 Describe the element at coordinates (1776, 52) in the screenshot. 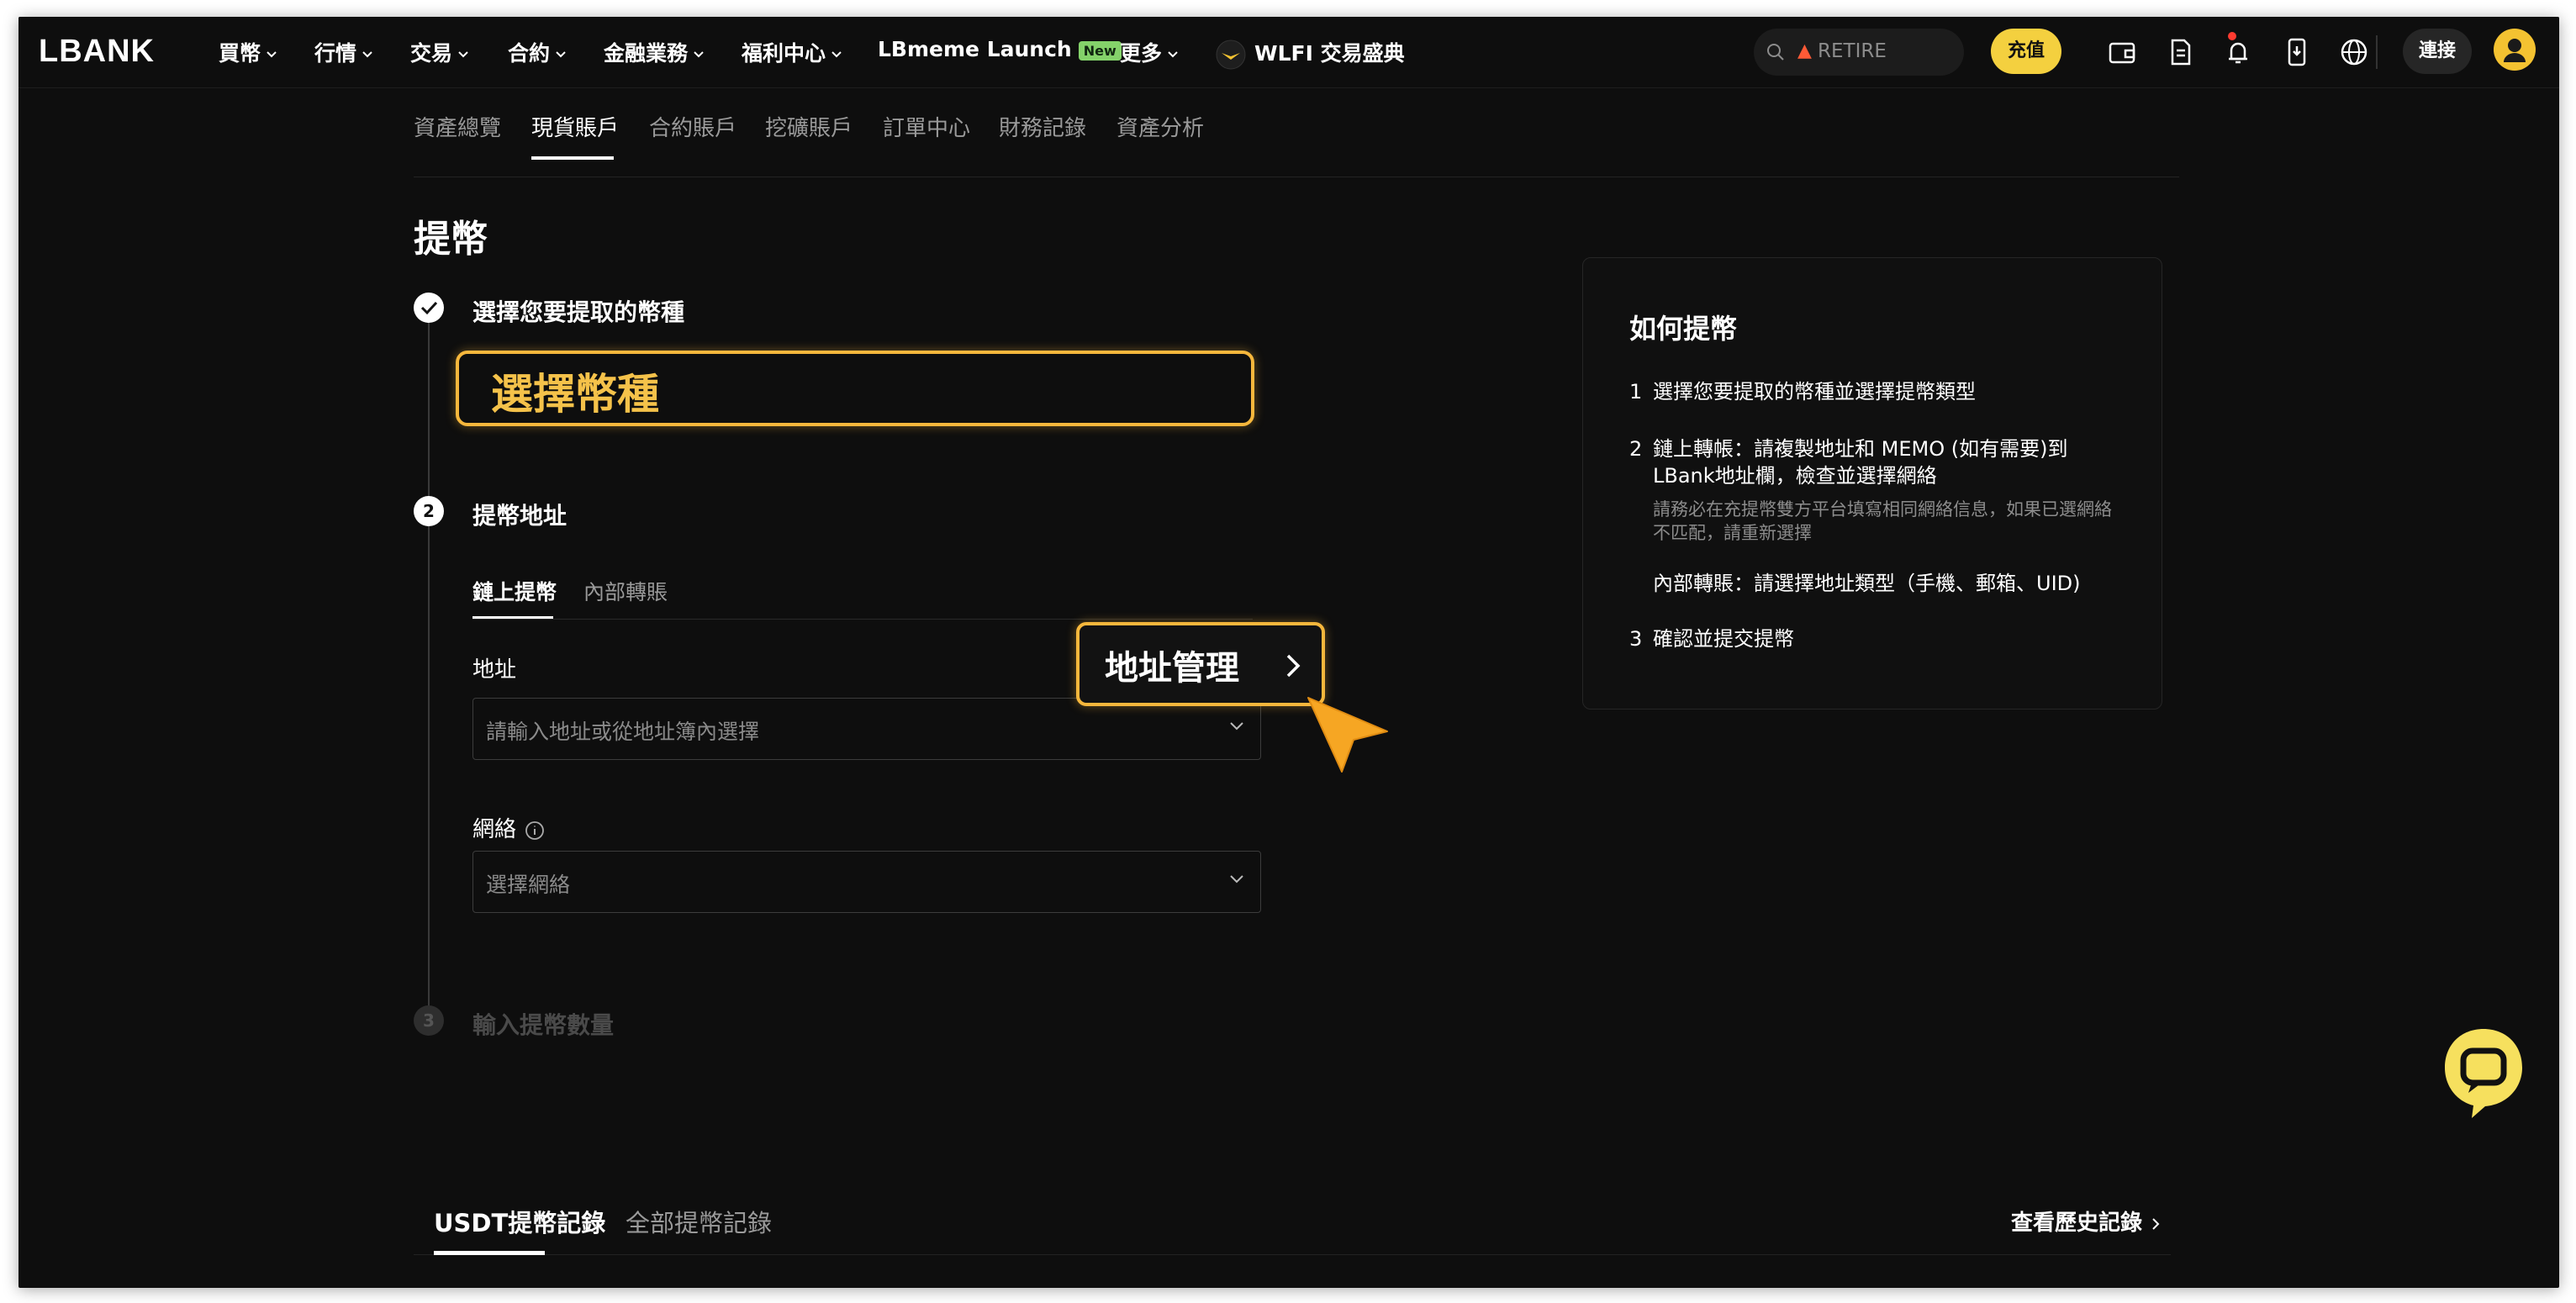

I see `search-icon` at that location.